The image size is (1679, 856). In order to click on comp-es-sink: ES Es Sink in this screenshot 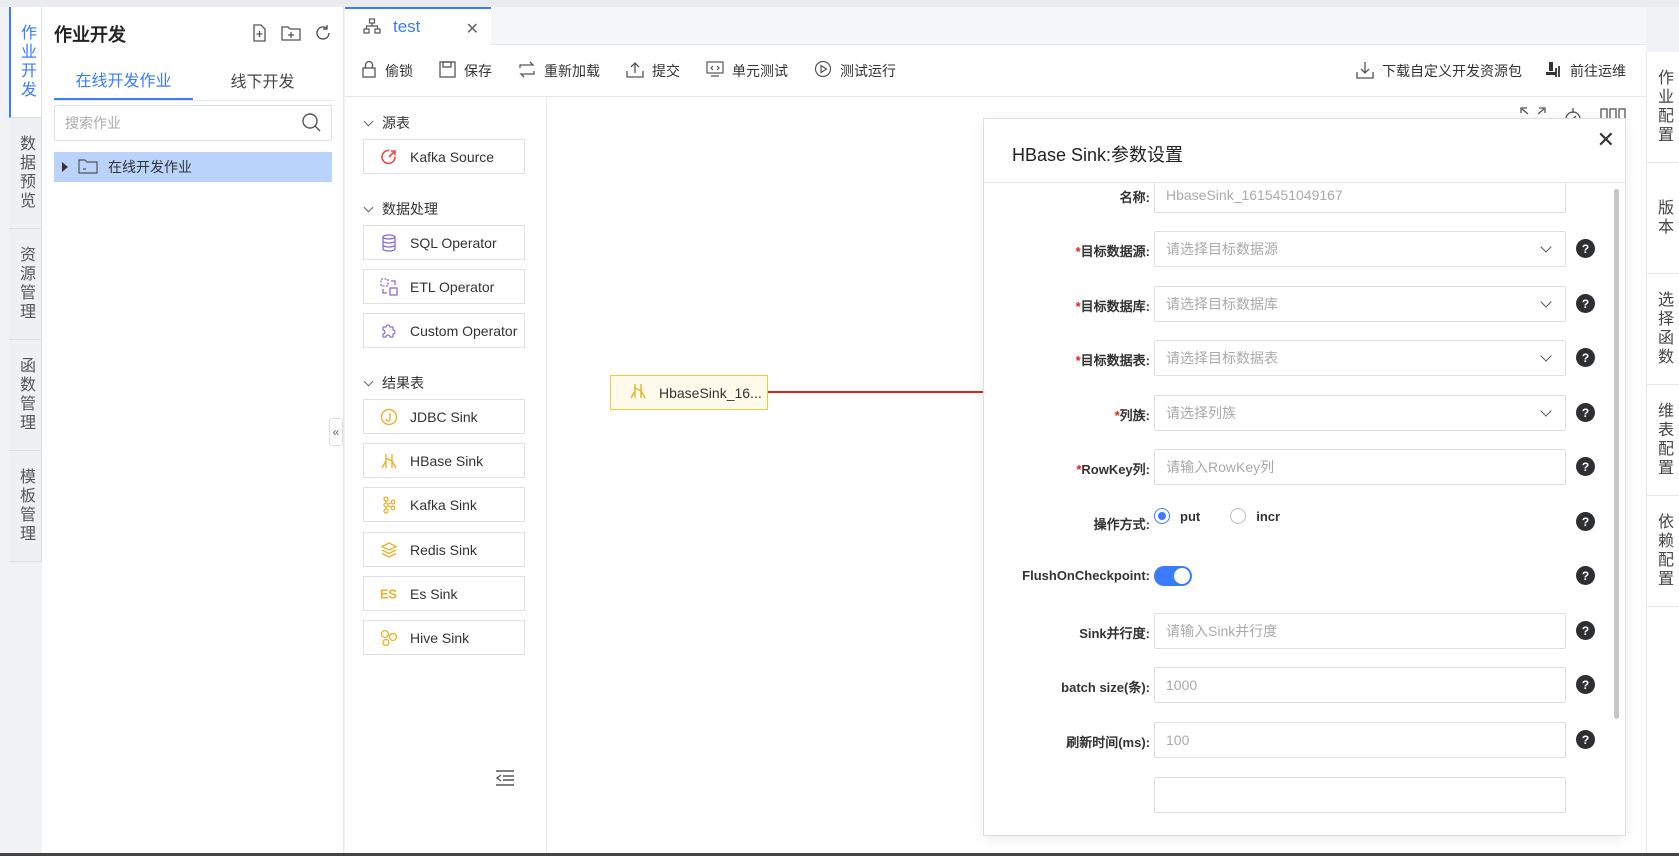, I will do `click(444, 593)`.